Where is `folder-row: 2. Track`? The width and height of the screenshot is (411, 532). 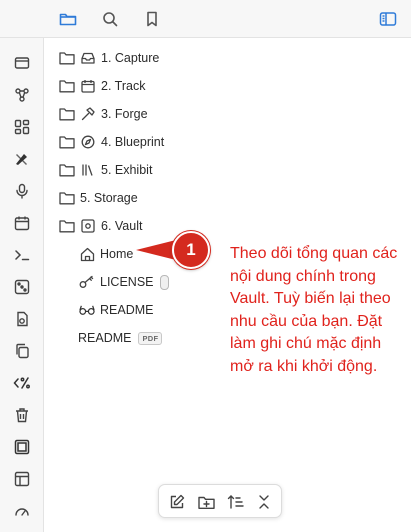 folder-row: 2. Track is located at coordinates (102, 86).